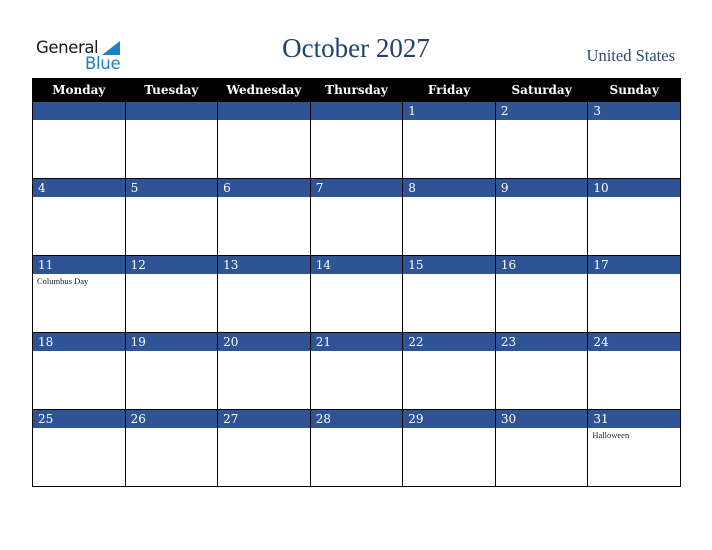 This screenshot has height=550, width=712. Describe the element at coordinates (171, 371) in the screenshot. I see `day-cell: 19` at that location.